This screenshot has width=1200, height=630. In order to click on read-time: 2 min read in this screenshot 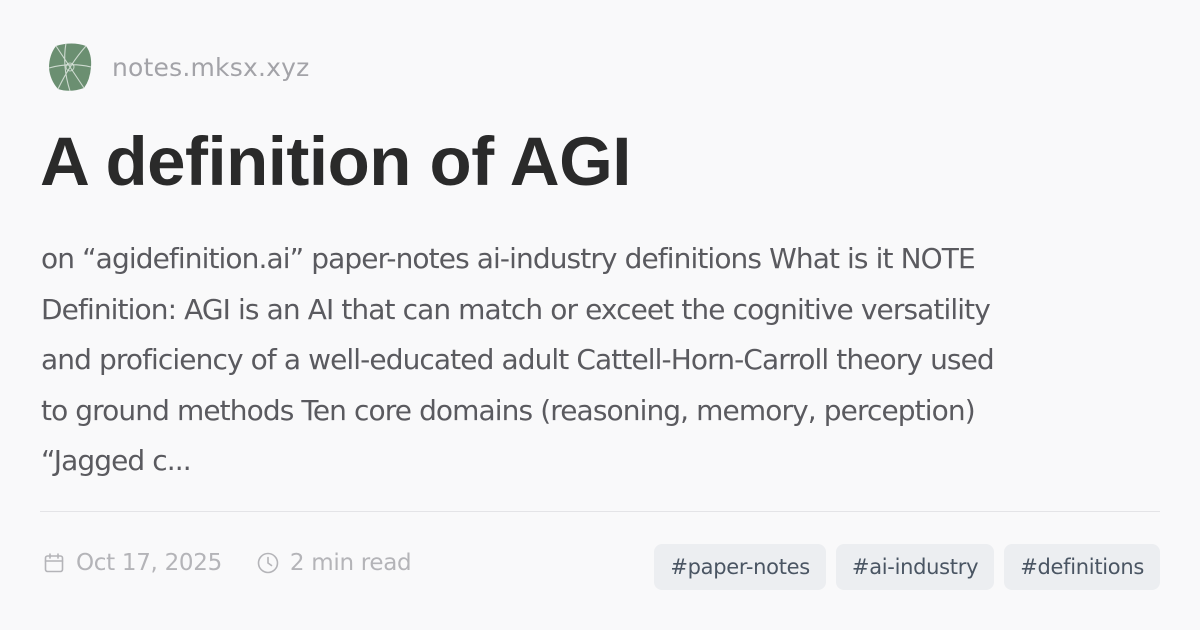, I will do `click(334, 563)`.